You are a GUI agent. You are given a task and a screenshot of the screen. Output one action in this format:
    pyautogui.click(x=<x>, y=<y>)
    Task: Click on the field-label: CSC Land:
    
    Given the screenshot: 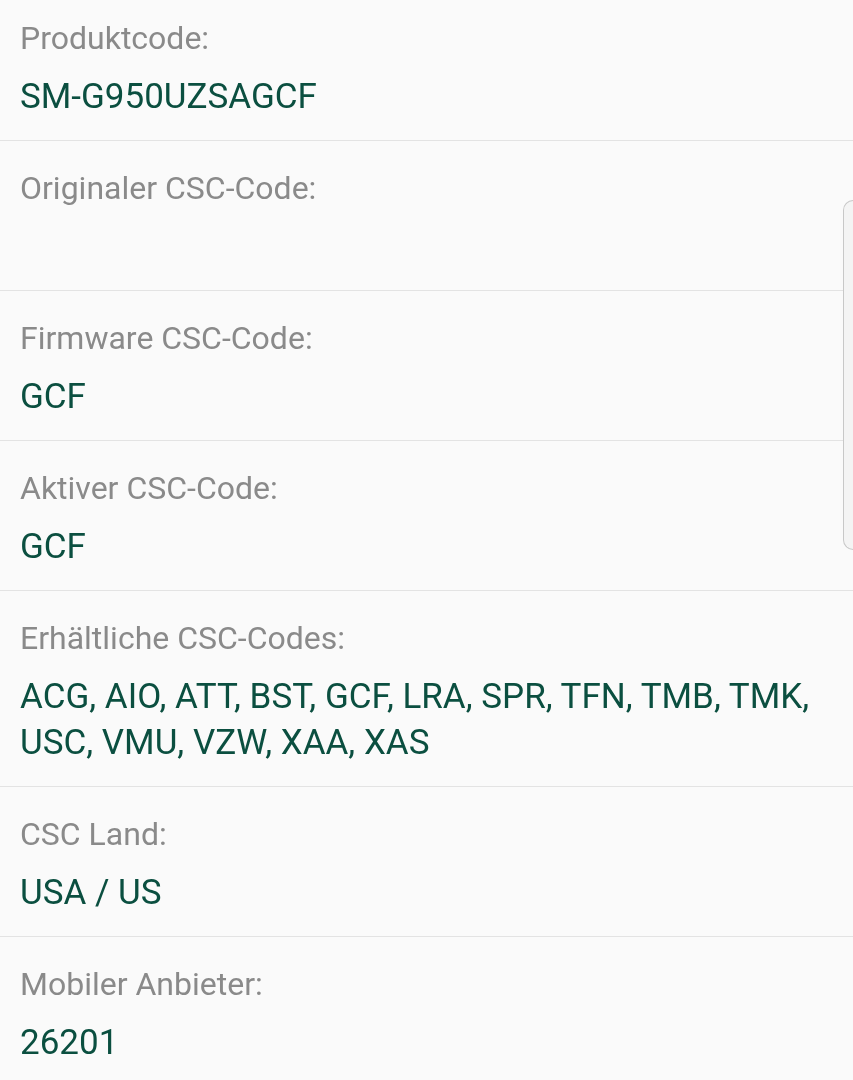 What is the action you would take?
    pyautogui.click(x=93, y=834)
    